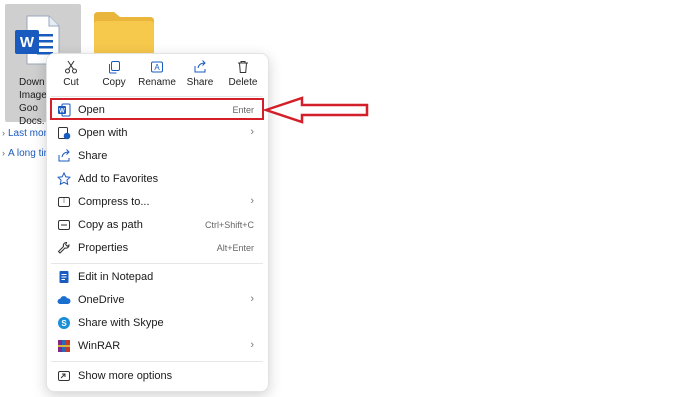  I want to click on menu-item-label: Open with, so click(103, 133).